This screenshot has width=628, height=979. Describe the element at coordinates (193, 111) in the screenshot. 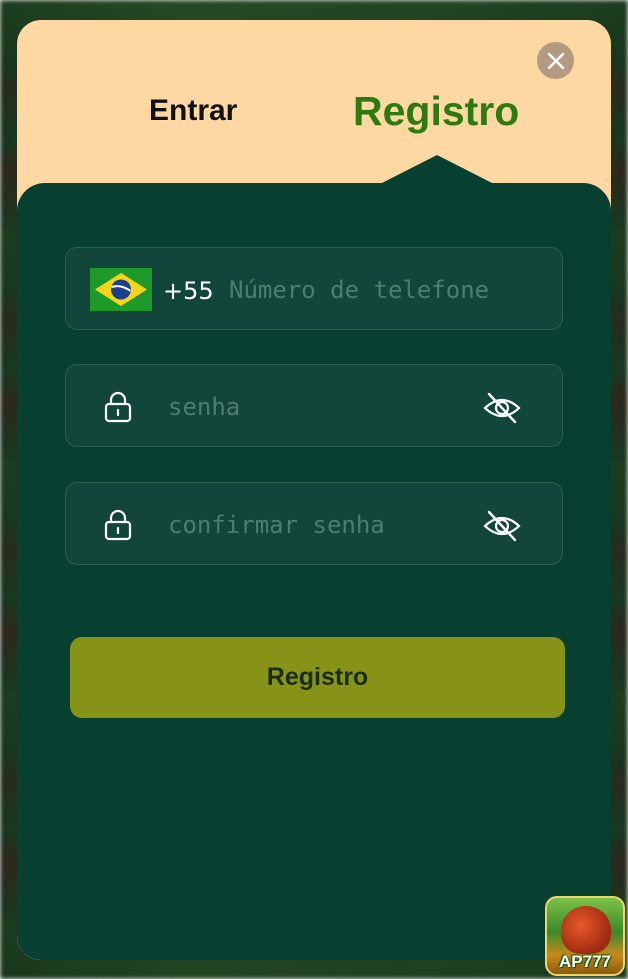

I see `tab-login: Entrar` at that location.